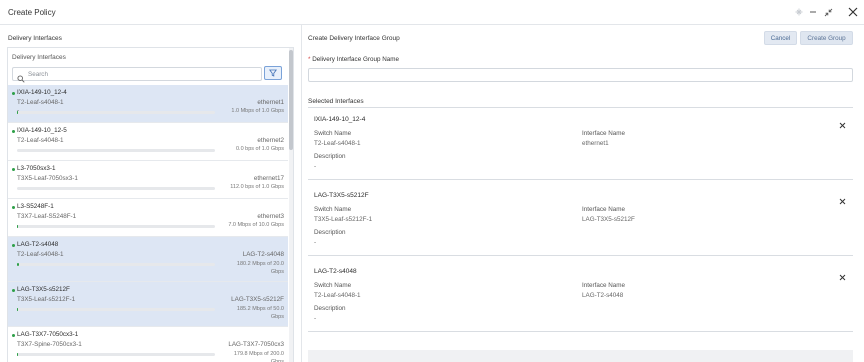  Describe the element at coordinates (580, 356) in the screenshot. I see `cards-footer` at that location.